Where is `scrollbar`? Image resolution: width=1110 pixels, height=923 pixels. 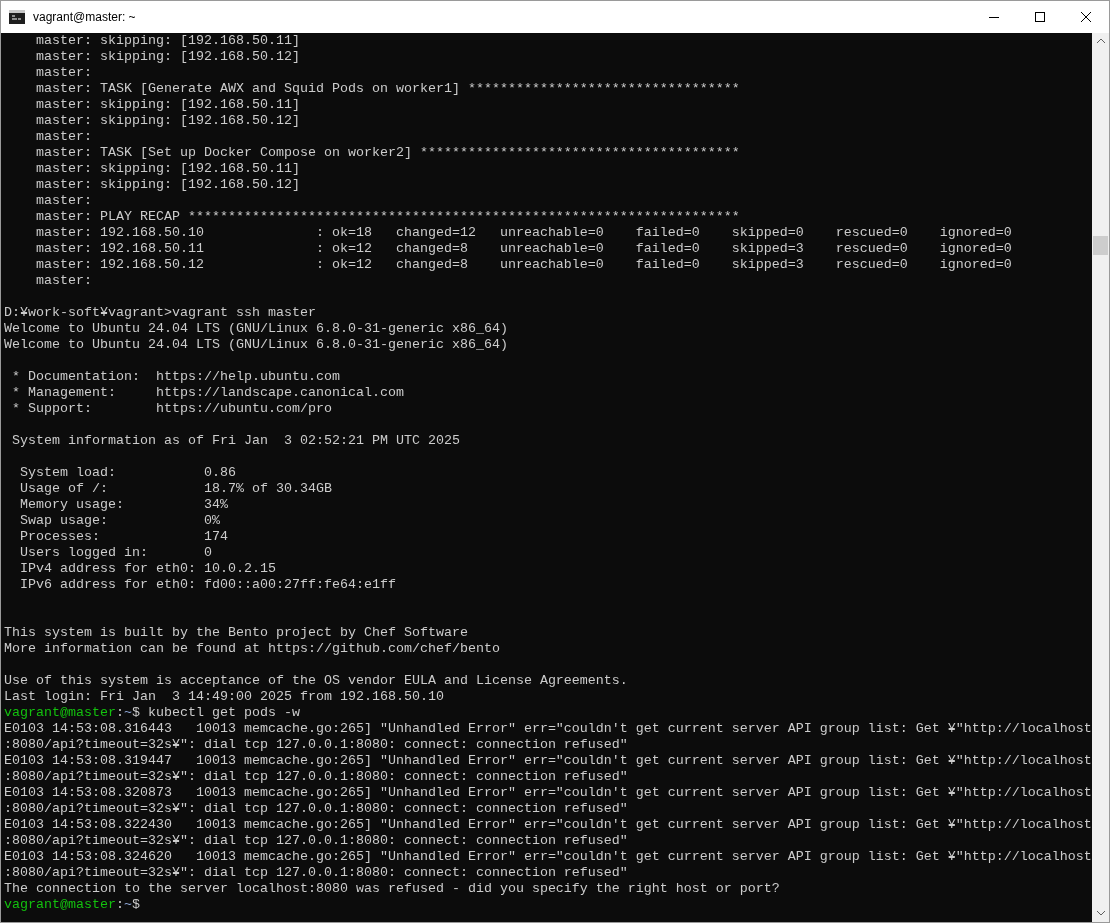 scrollbar is located at coordinates (1100, 477).